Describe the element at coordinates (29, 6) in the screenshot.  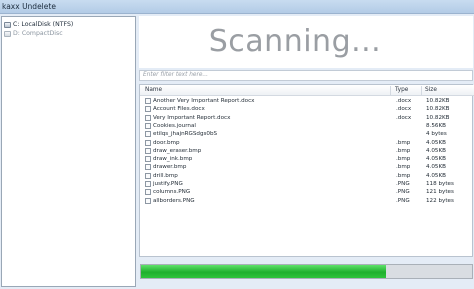
I see `window-title: kaxx Undelete` at that location.